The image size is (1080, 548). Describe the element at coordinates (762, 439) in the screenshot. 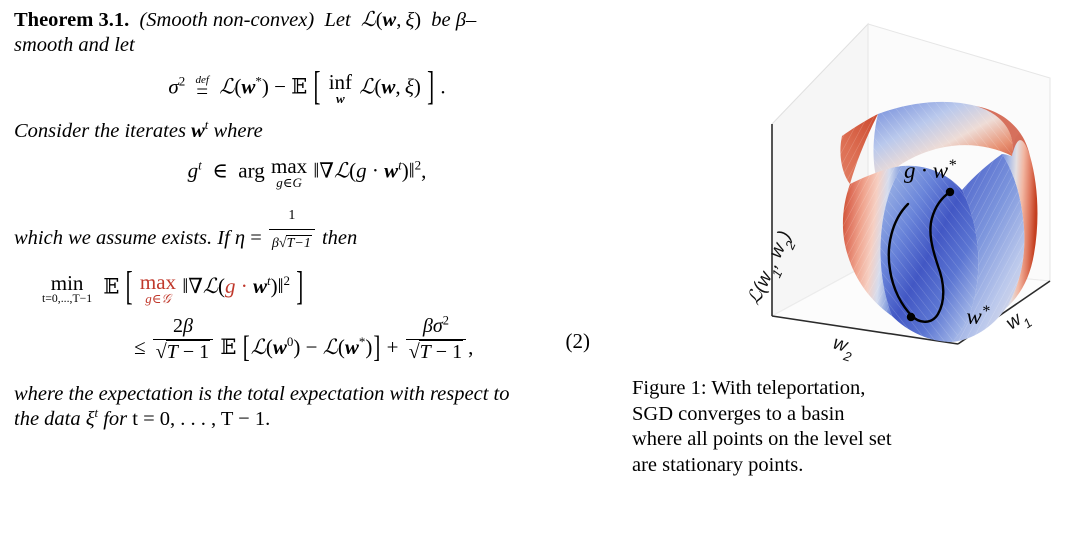

I see `caption-line-3: where all points on the level set` at that location.